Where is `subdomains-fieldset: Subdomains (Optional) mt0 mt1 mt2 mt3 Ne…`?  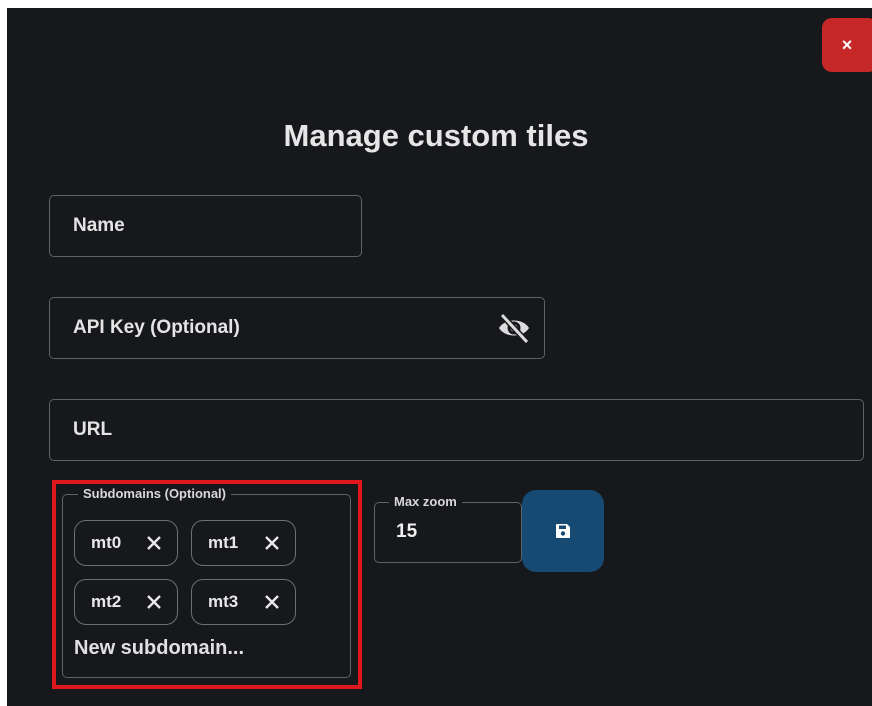 subdomains-fieldset: Subdomains (Optional) mt0 mt1 mt2 mt3 Ne… is located at coordinates (206, 582).